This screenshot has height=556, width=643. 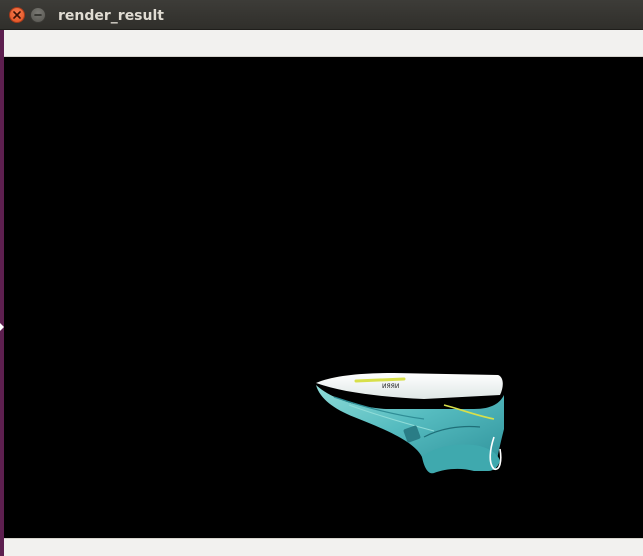 I want to click on minimize-icon, so click(x=38, y=15).